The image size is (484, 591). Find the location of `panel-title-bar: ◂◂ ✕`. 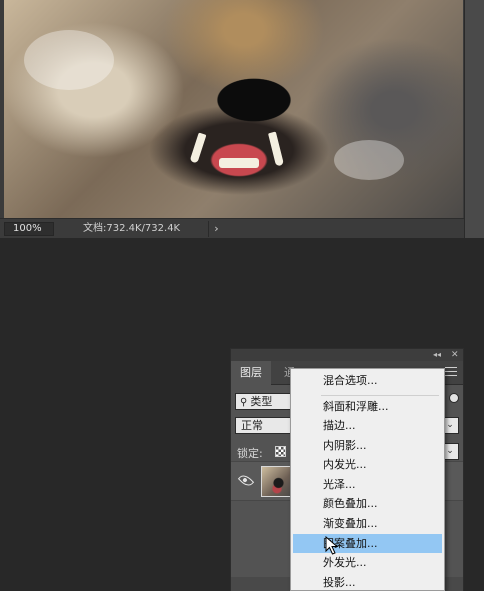

panel-title-bar: ◂◂ ✕ is located at coordinates (347, 355).